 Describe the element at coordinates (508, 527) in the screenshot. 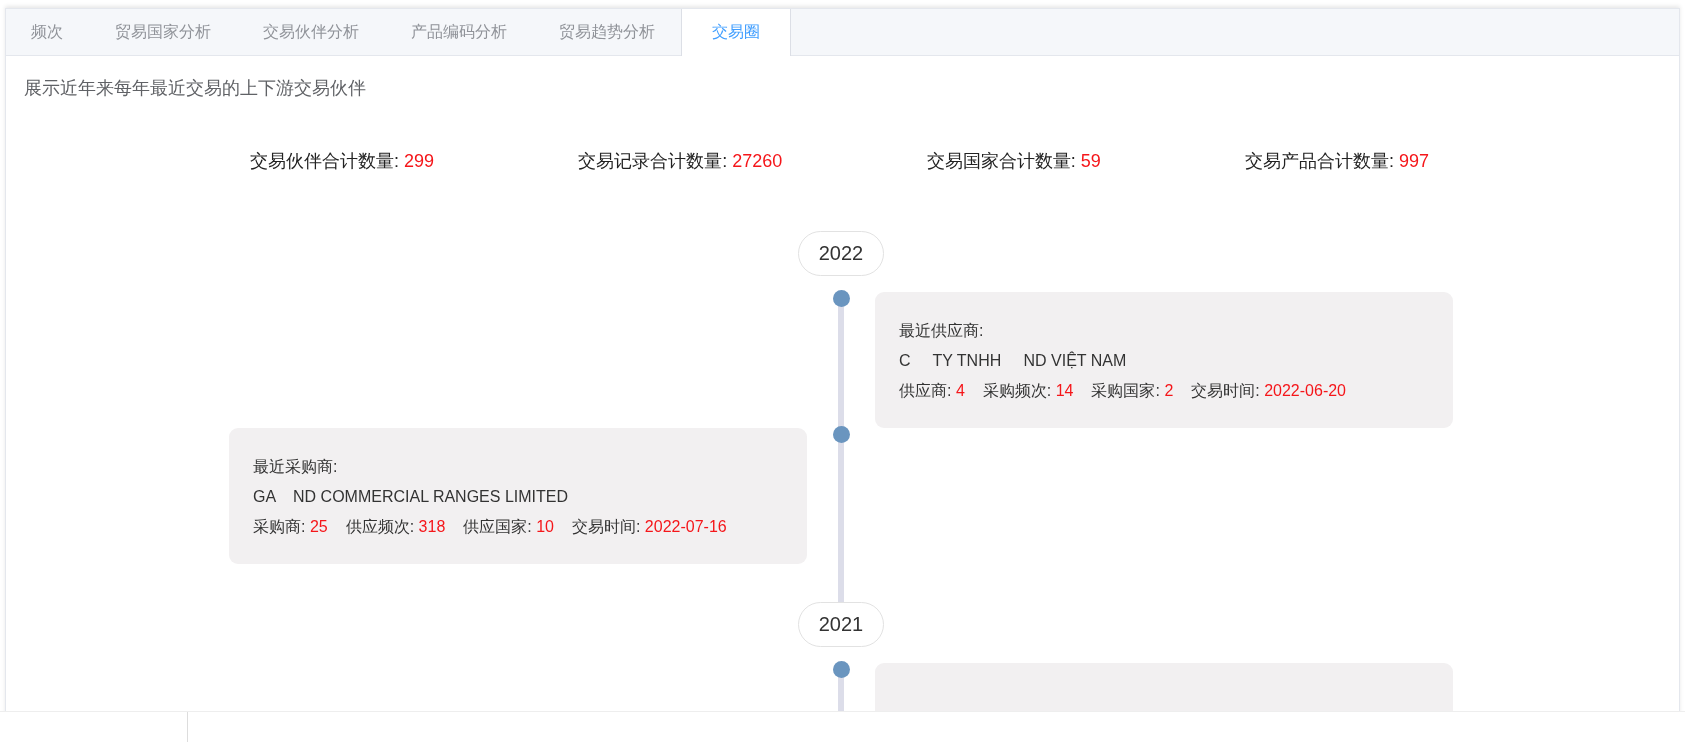

I see `card-stat: 供应国家: 10` at that location.